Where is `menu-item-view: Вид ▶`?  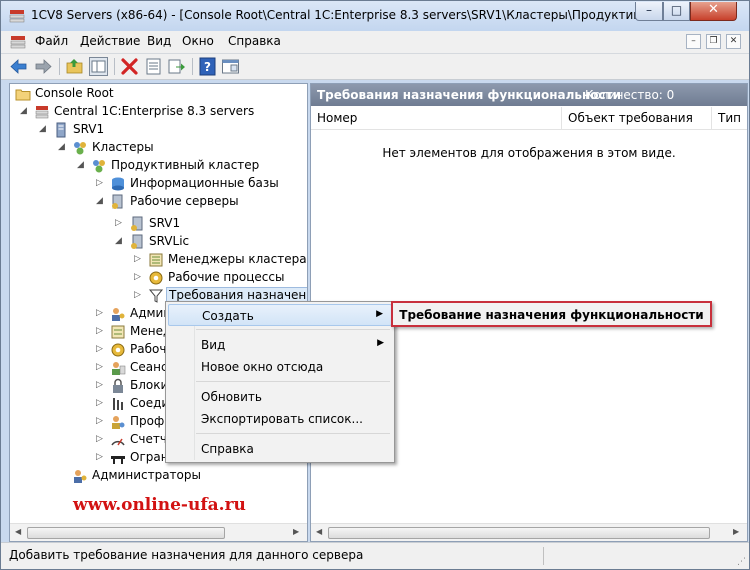 menu-item-view: Вид ▶ is located at coordinates (280, 345).